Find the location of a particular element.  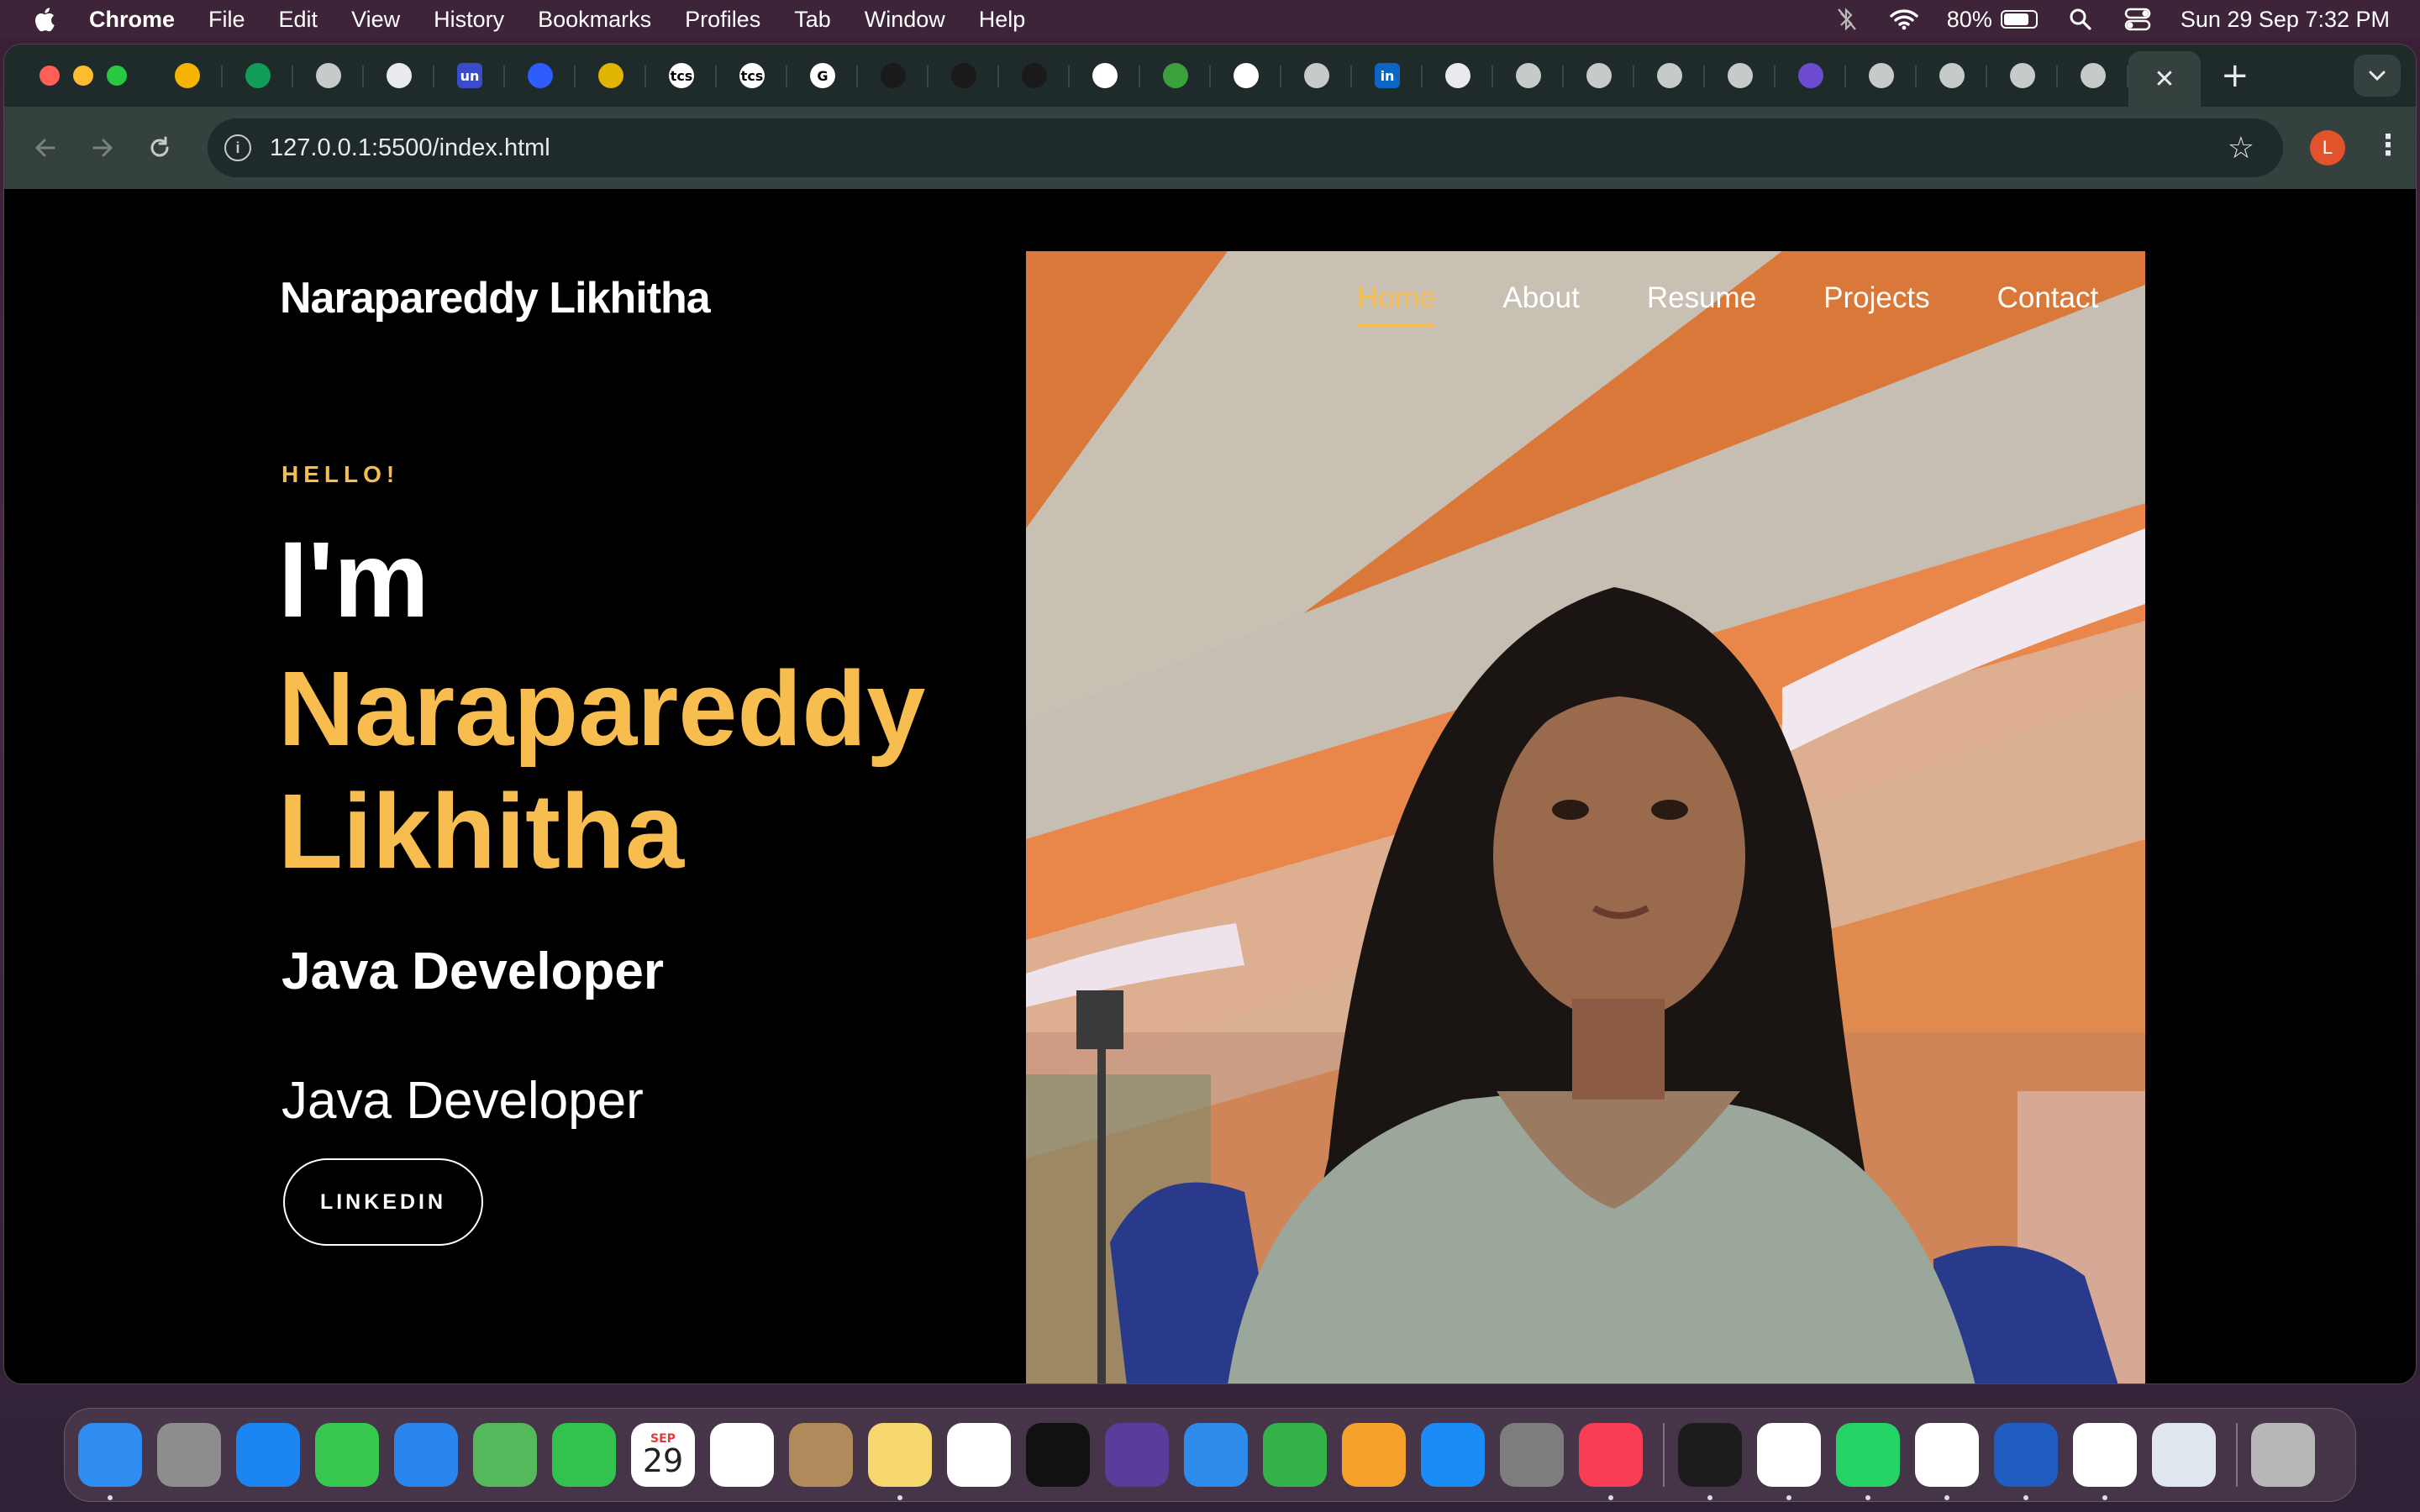

chrome-menu-icon: ⋮ is located at coordinates (2388, 145).